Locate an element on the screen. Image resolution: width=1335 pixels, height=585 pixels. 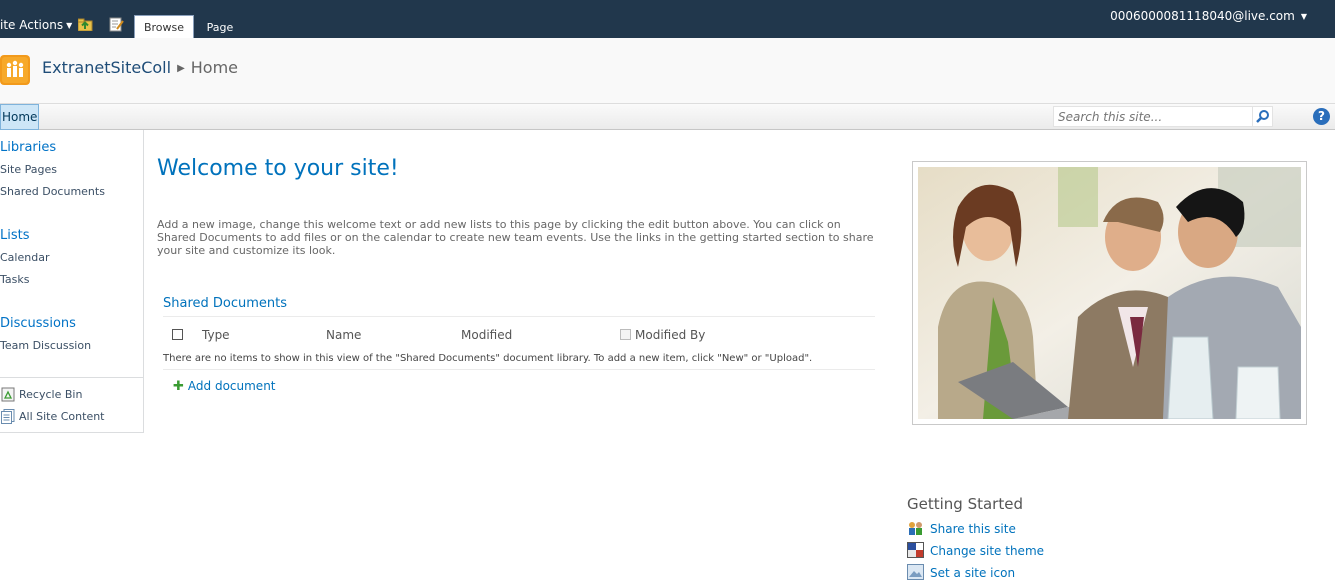
ql-heading-libraries: Libraries is located at coordinates (28, 147).